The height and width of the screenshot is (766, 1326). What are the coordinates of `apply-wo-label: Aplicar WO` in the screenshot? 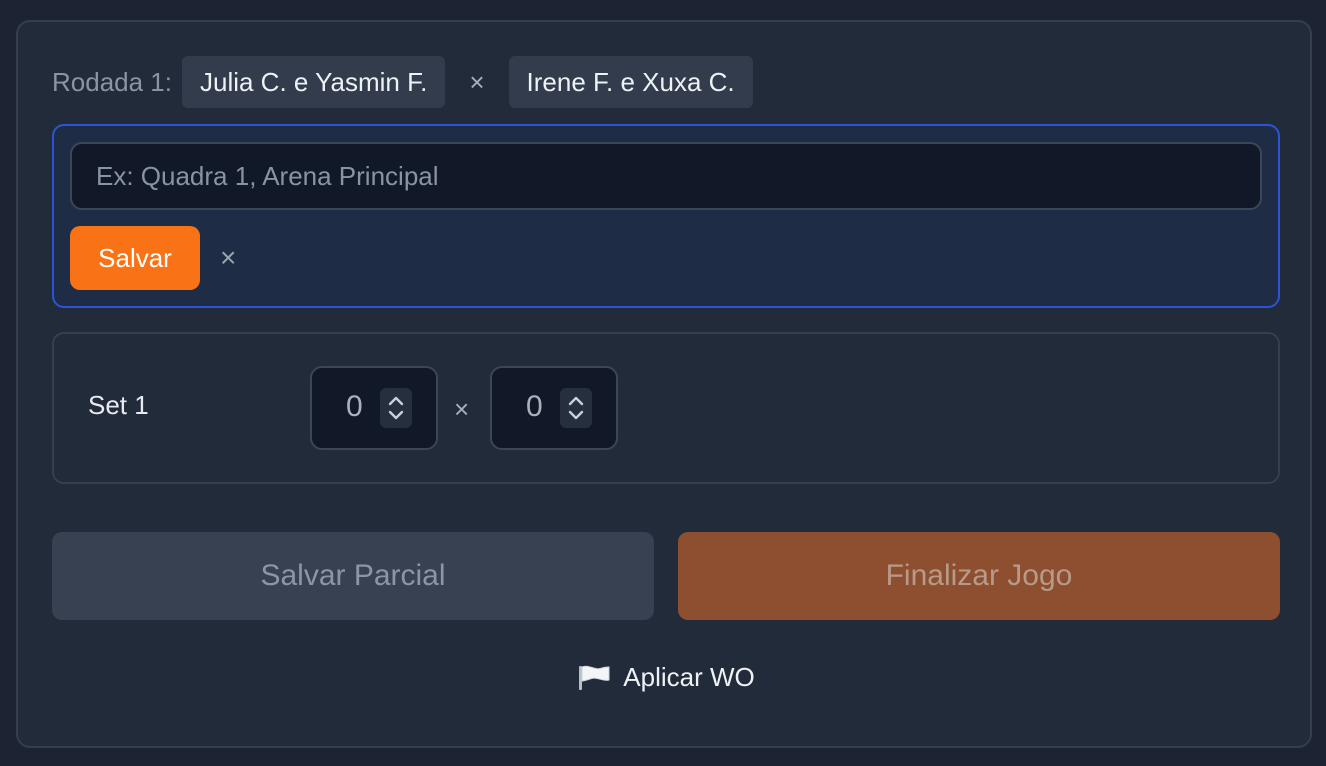 It's located at (689, 677).